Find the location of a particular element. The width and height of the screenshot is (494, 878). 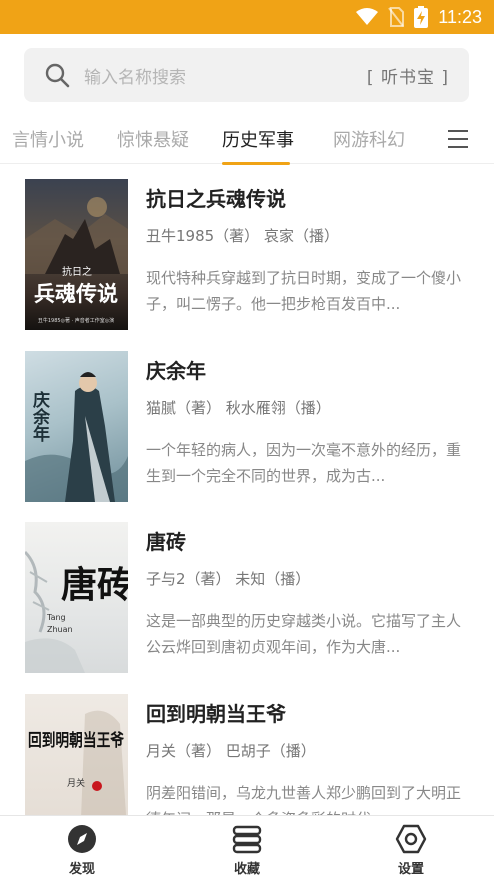

book-cover: 唐砖 Tang Zhuan is located at coordinates (76, 597).